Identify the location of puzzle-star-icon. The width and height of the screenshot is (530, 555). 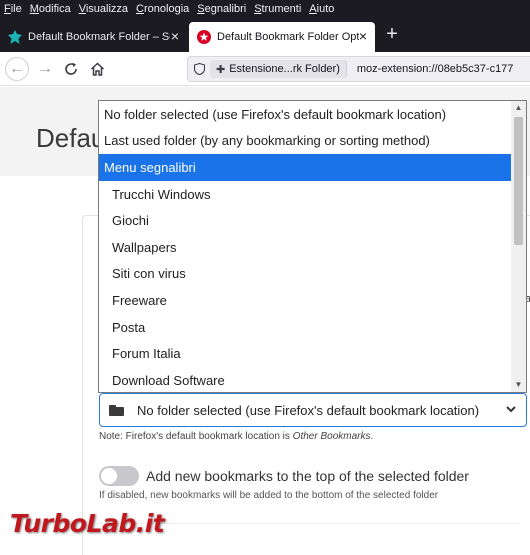
(15, 37).